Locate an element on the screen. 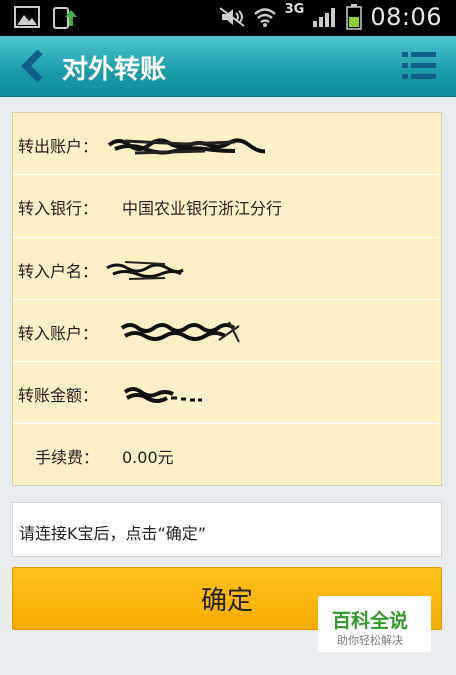  clock: 08:06 is located at coordinates (406, 17).